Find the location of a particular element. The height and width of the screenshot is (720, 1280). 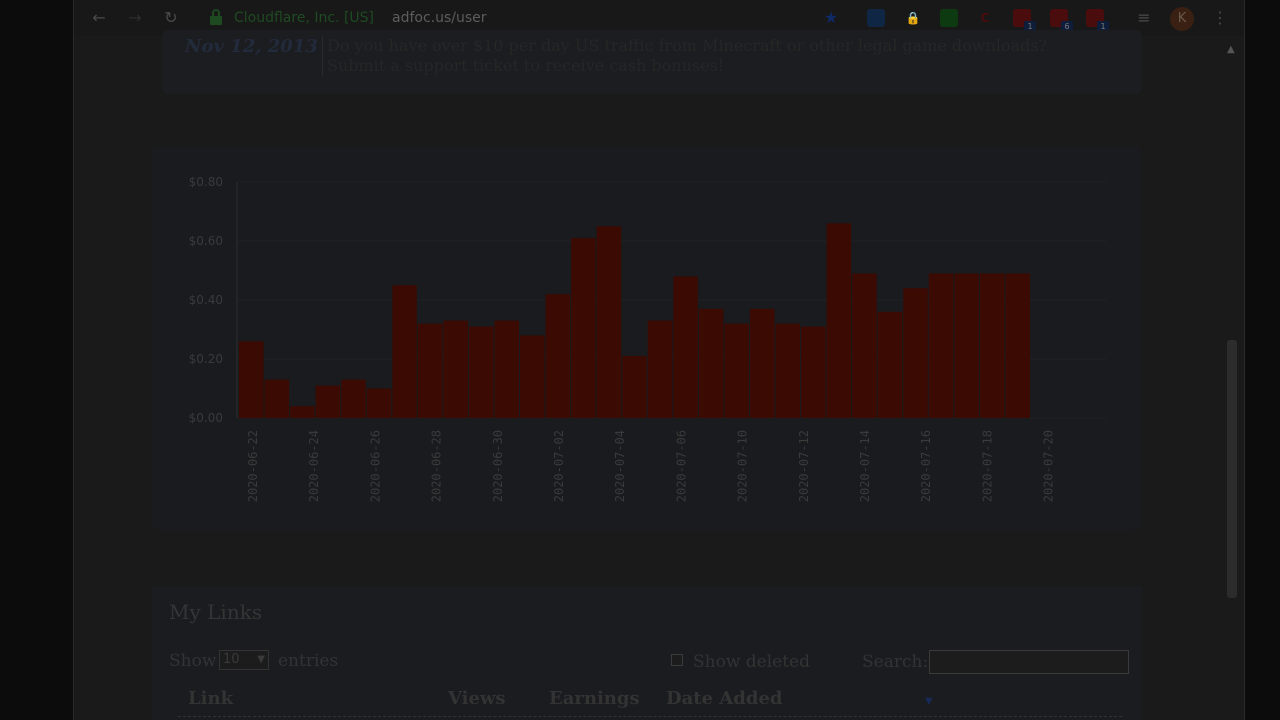

x-tick-label: 2020-07-18 is located at coordinates (987, 466).